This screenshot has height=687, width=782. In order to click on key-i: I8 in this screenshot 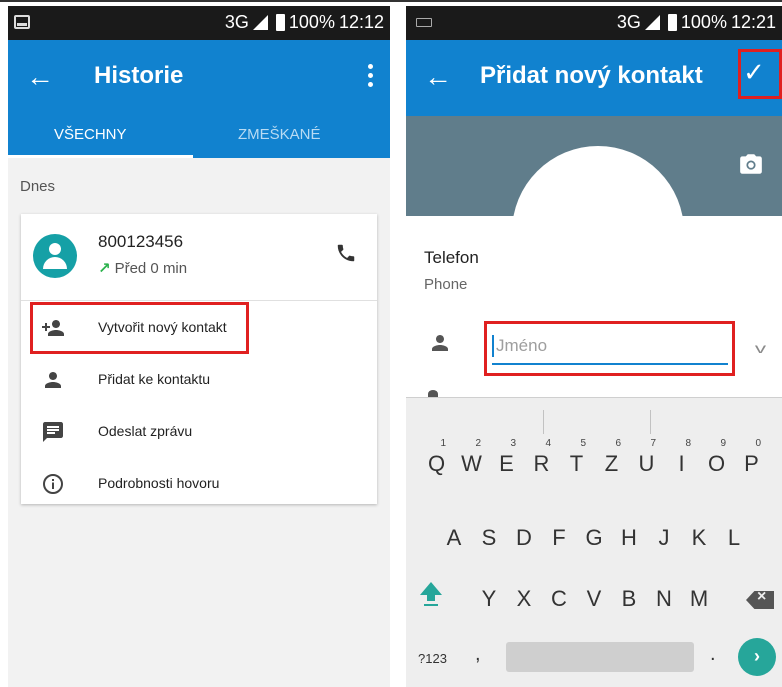, I will do `click(681, 461)`.